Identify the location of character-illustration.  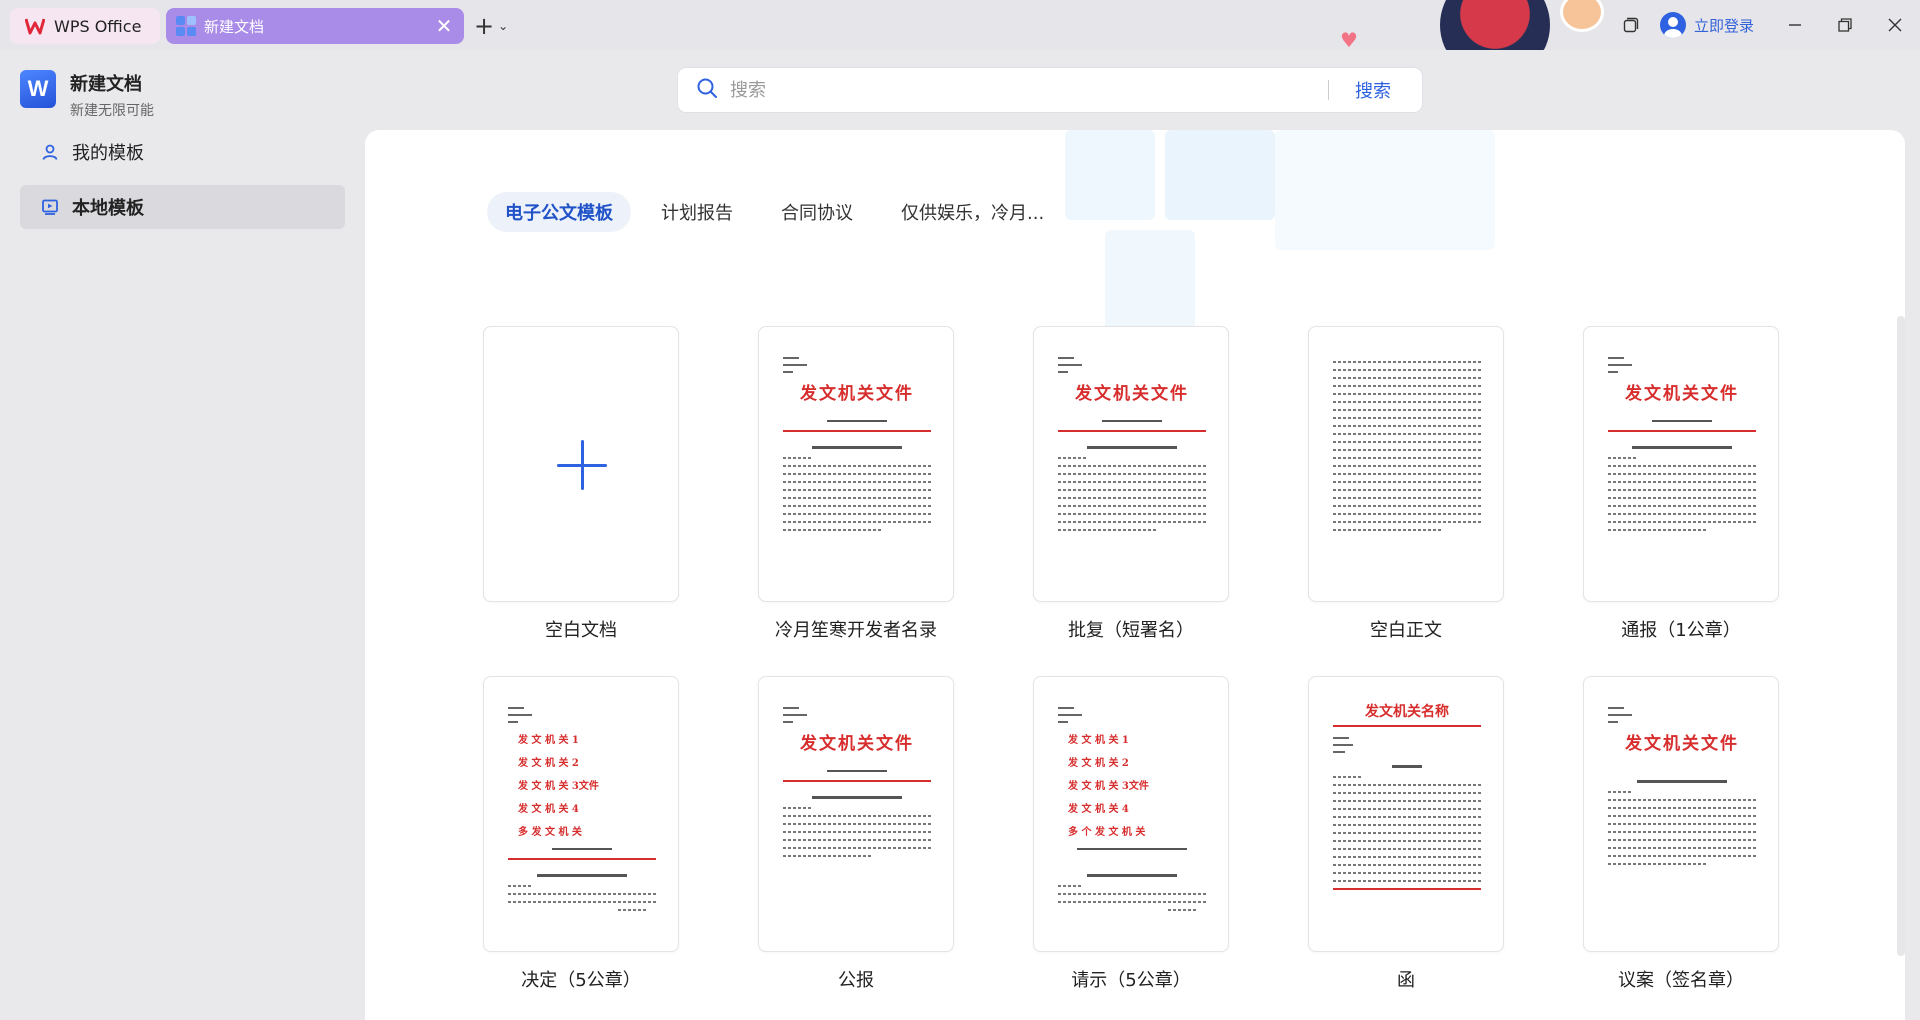
(1495, 25).